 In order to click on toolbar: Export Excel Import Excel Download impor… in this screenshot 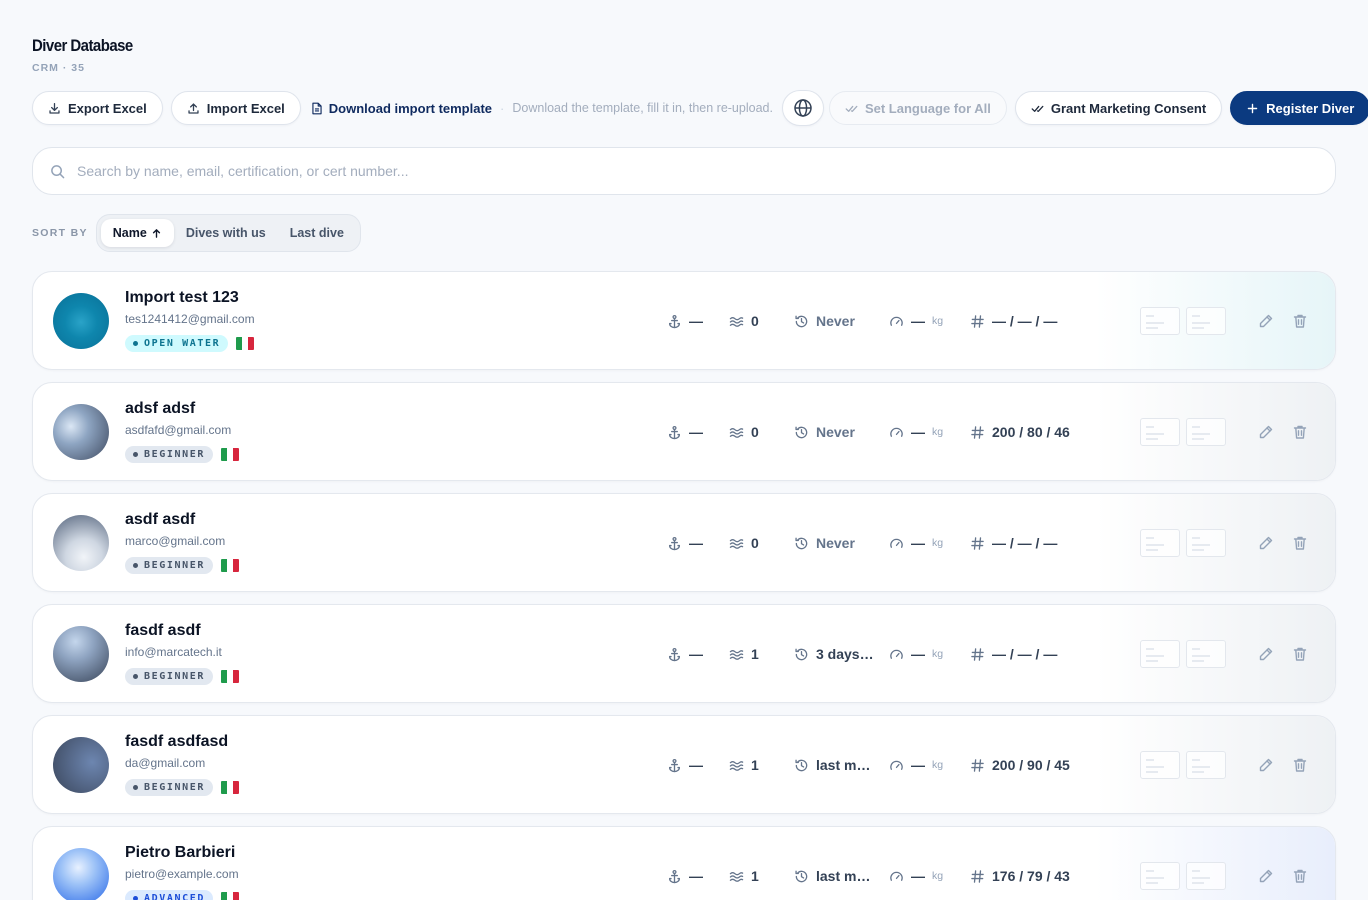, I will do `click(700, 108)`.